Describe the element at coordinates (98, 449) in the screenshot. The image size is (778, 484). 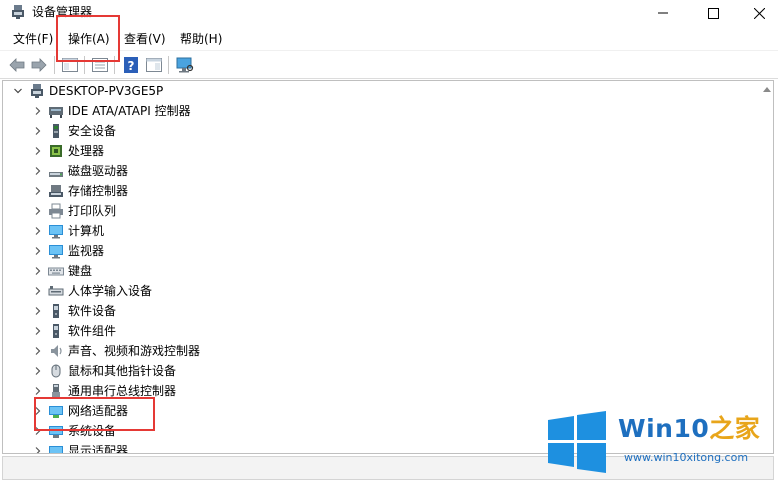
I see `tree-item-label: 显示适配器` at that location.